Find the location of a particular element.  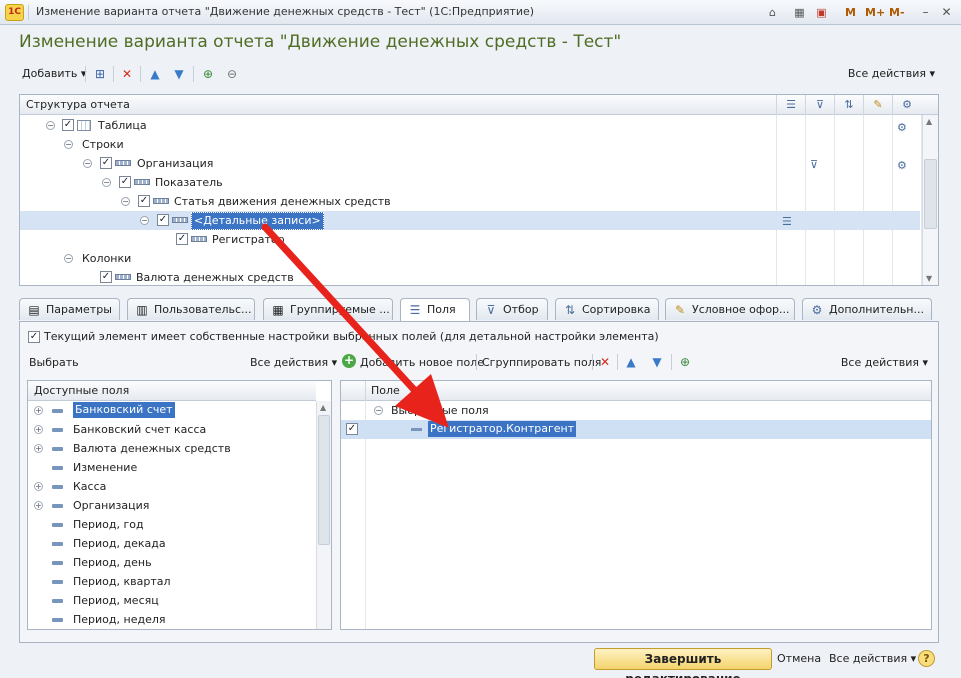

ungroup-icon: ⊖ is located at coordinates (232, 74).